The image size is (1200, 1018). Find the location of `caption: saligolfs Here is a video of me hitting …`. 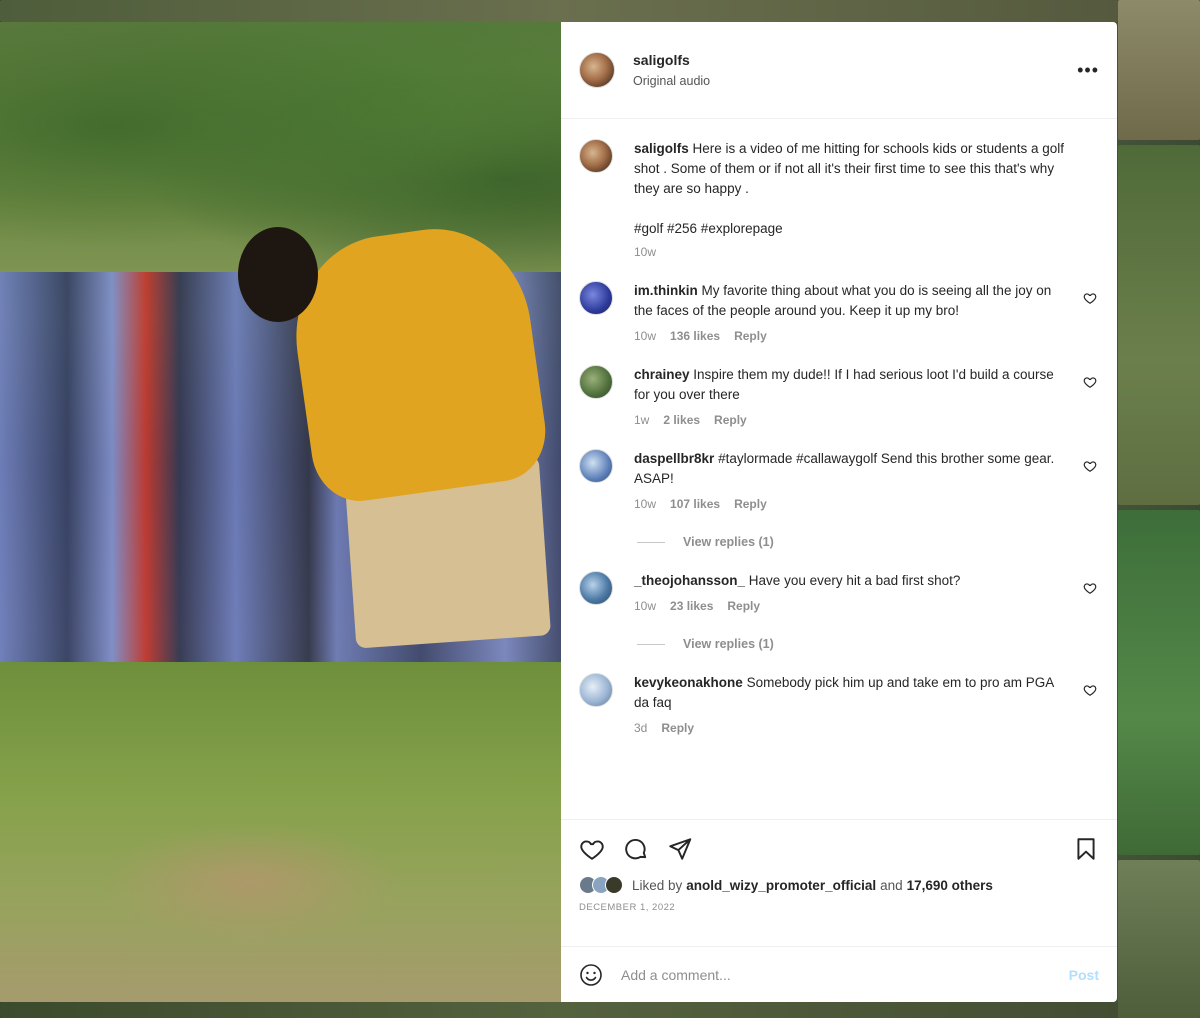

caption: saligolfs Here is a video of me hitting … is located at coordinates (839, 199).